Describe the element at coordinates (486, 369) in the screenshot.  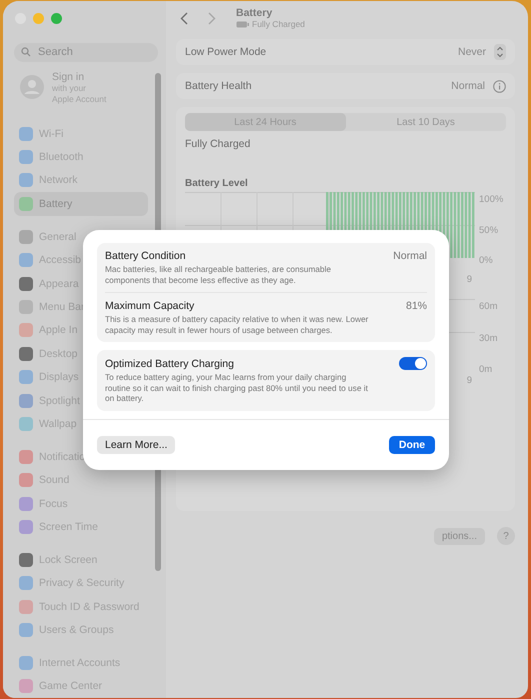
I see `axis-label: 0m` at that location.